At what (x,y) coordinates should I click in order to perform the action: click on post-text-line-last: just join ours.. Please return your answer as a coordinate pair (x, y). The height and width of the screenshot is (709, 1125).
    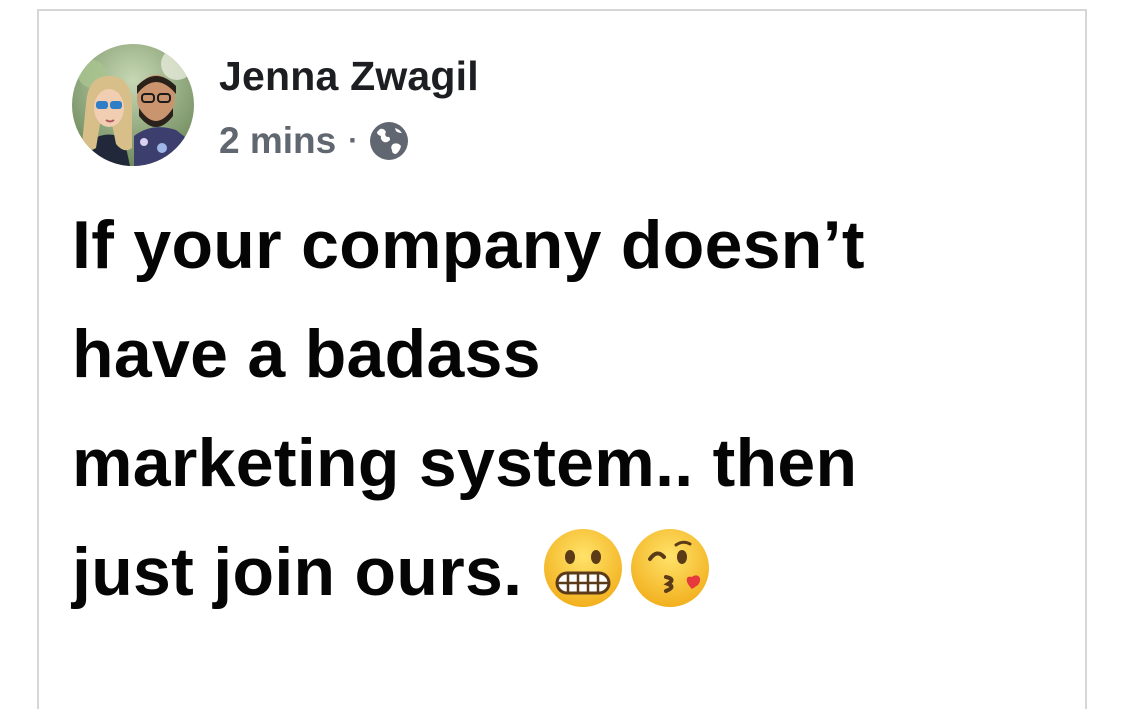
    Looking at the image, I should click on (572, 572).